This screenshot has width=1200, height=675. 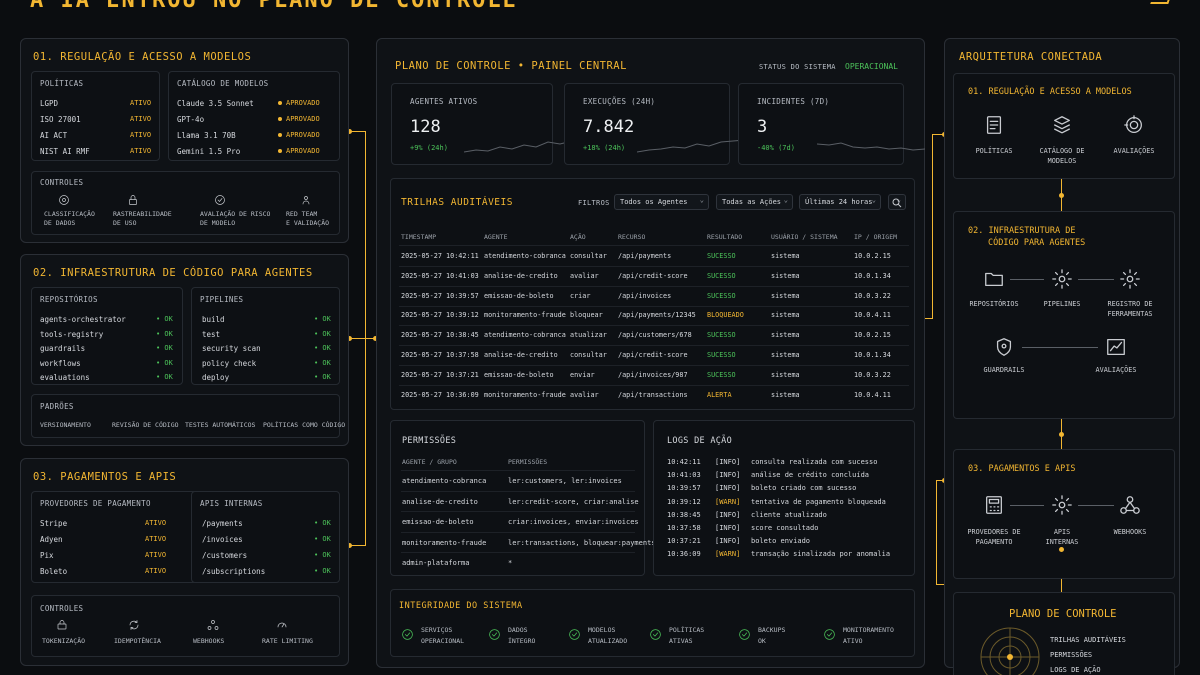 What do you see at coordinates (1088, 640) in the screenshot?
I see `control-plane-item: TRILHAS AUDITÁVEIS` at bounding box center [1088, 640].